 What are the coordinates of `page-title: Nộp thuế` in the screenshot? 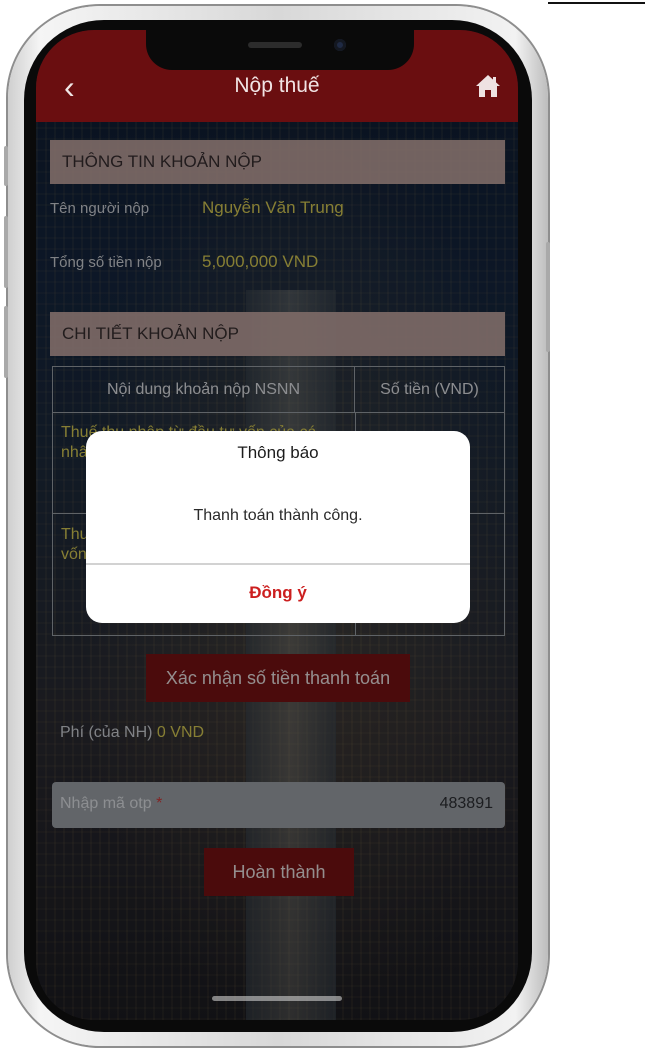 It's located at (277, 85).